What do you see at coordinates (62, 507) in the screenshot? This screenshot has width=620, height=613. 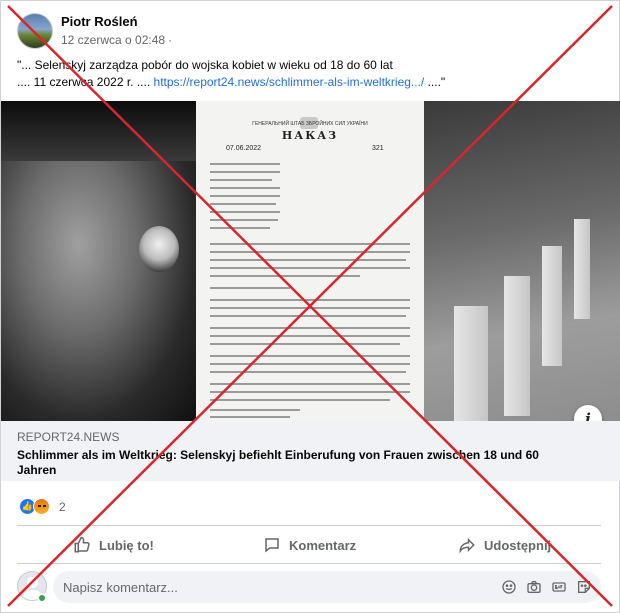 I see `reaction-count: 2` at bounding box center [62, 507].